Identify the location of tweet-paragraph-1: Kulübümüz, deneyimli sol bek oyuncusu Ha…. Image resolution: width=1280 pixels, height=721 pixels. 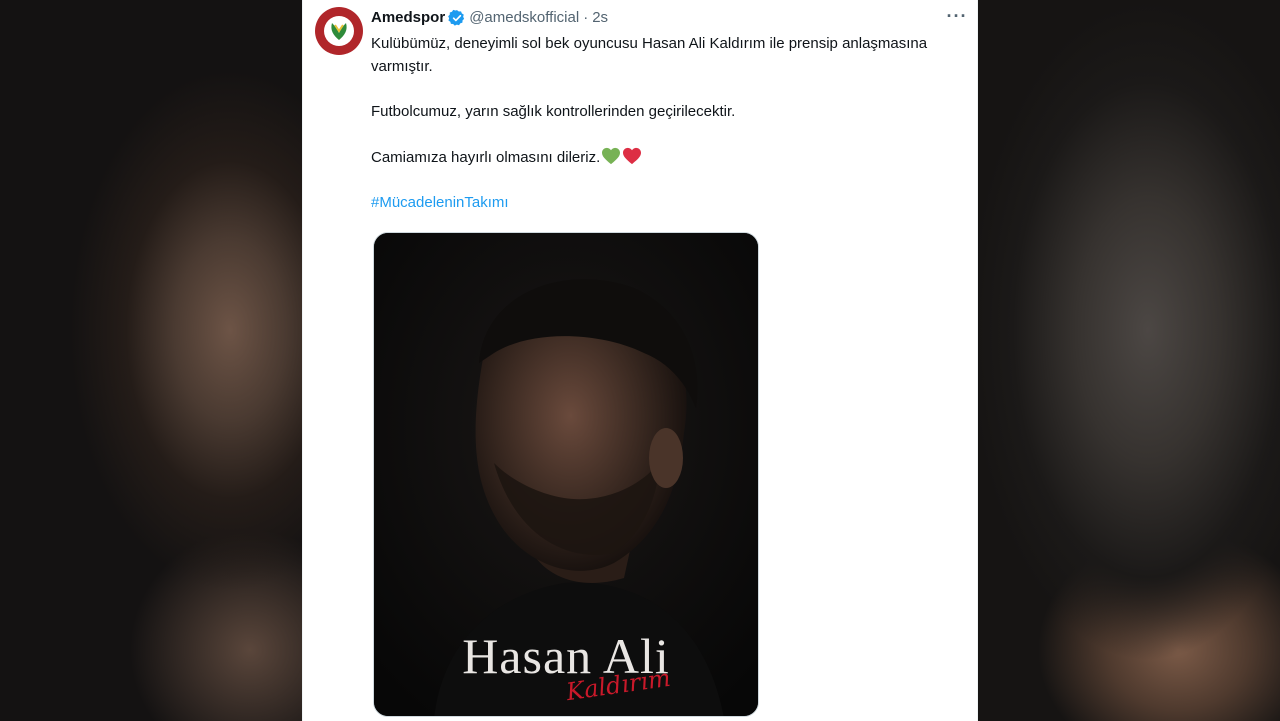
(649, 55).